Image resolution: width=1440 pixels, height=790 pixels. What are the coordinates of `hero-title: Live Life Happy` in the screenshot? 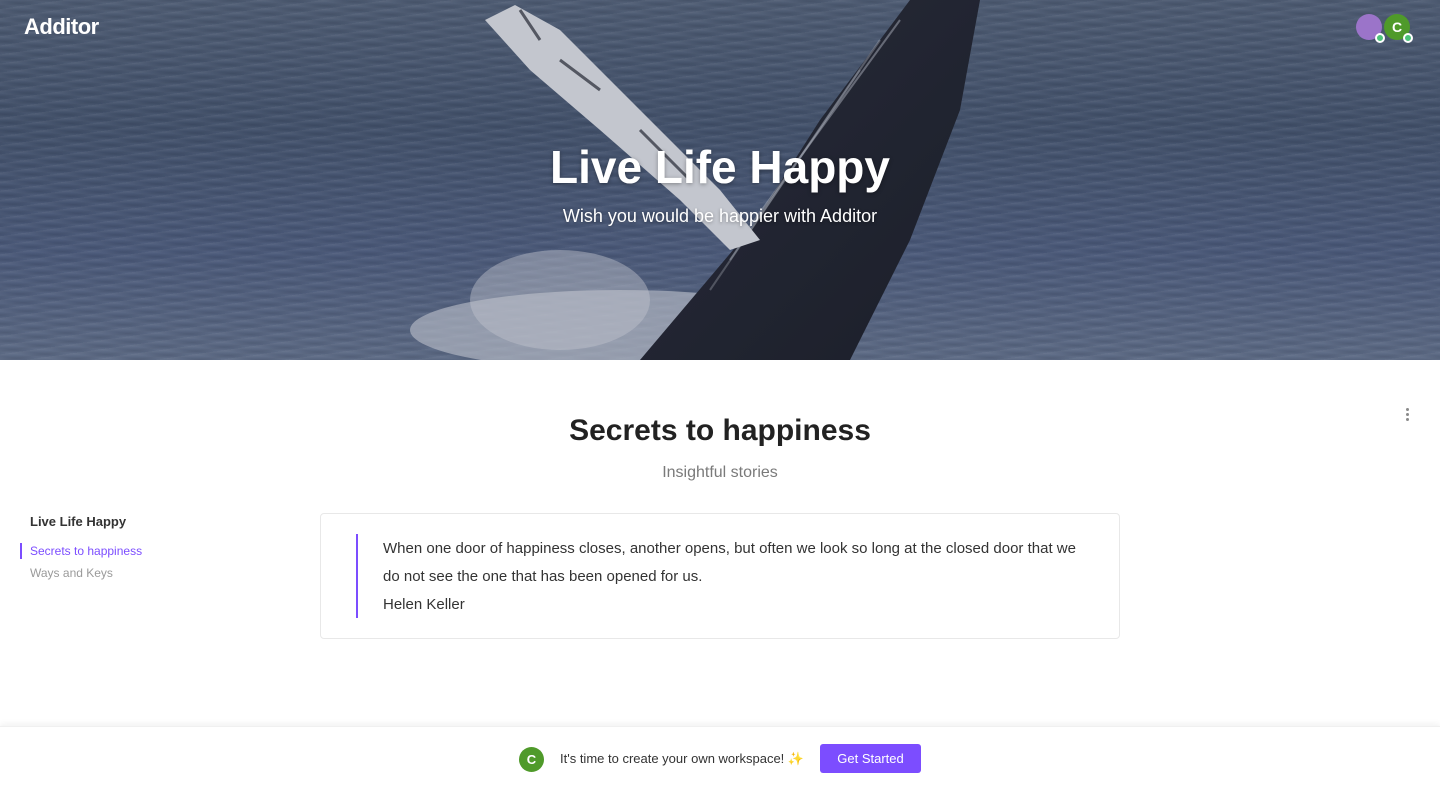 It's located at (720, 167).